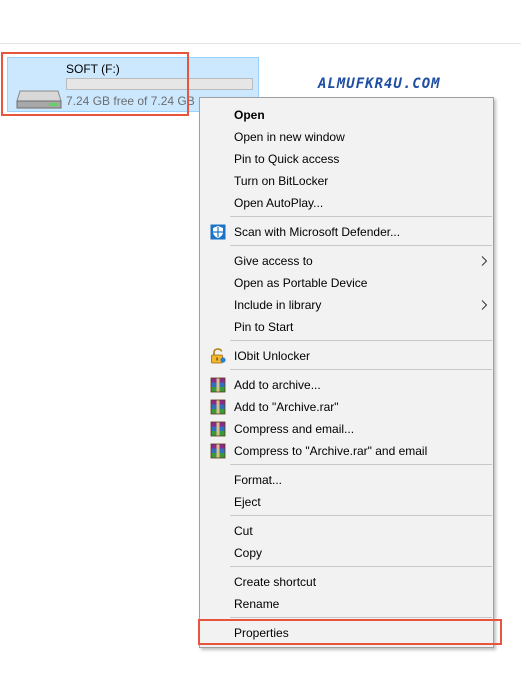 The width and height of the screenshot is (521, 699). What do you see at coordinates (346, 531) in the screenshot?
I see `menu-item-cut: Cut` at bounding box center [346, 531].